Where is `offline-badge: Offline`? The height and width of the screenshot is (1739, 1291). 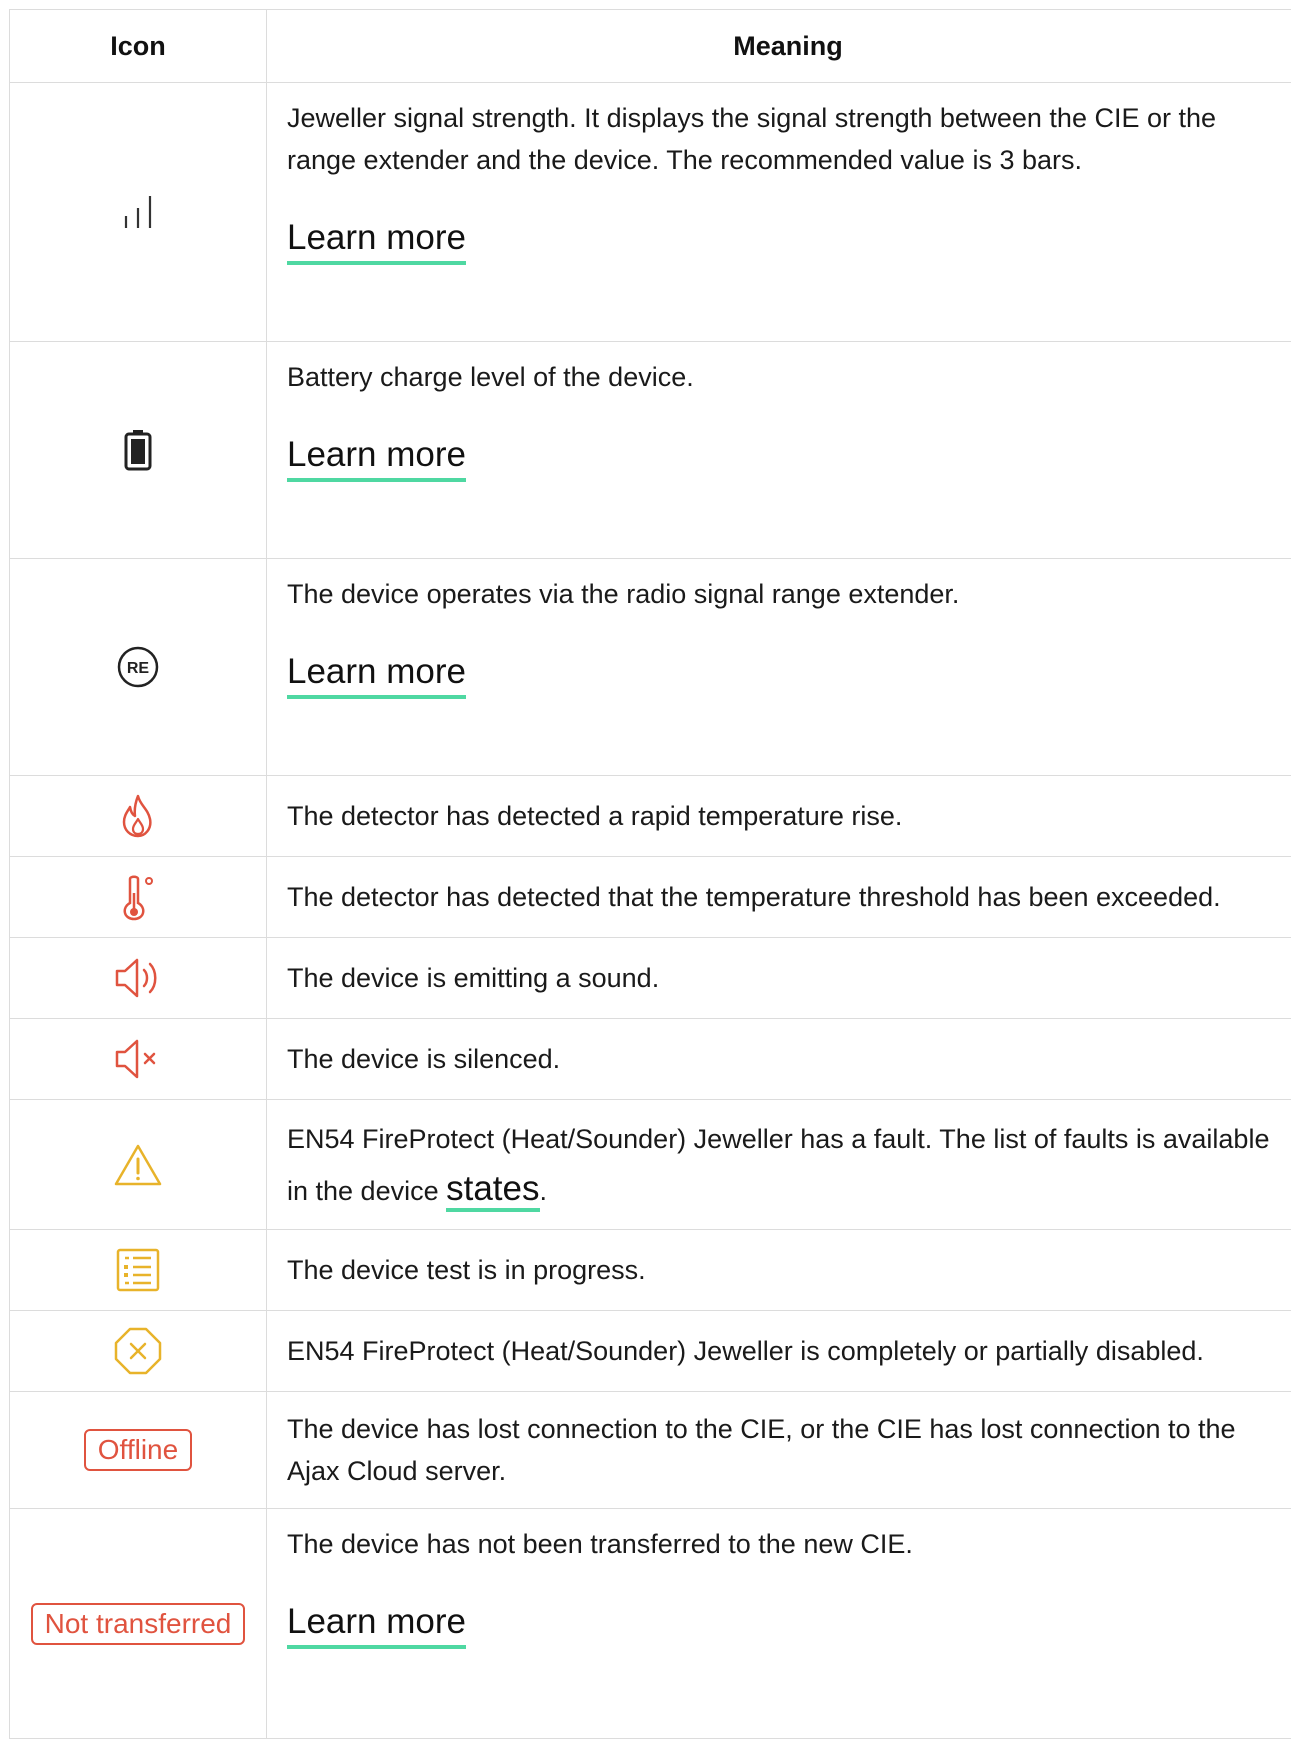 offline-badge: Offline is located at coordinates (138, 1450).